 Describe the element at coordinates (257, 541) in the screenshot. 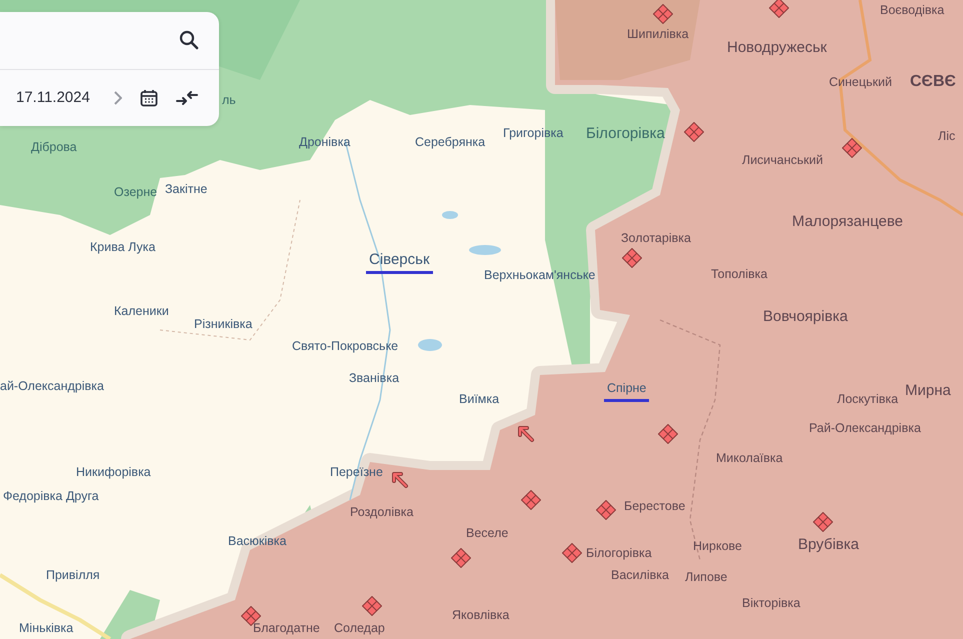

I see `place-name: Васюківка` at that location.